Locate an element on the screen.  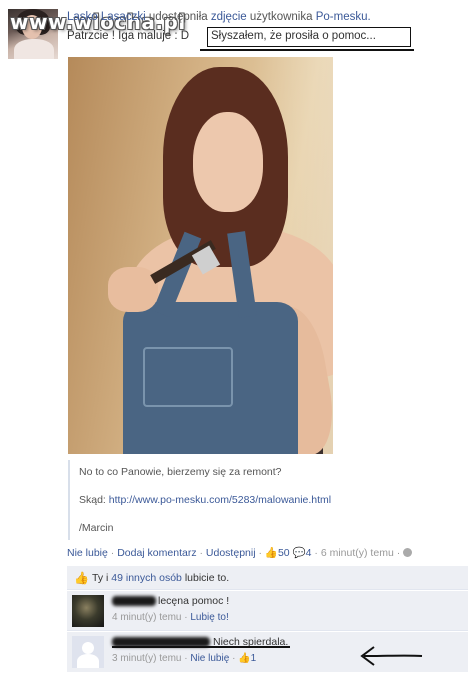
comment-unlike-link: Nie lubię is located at coordinates (209, 658).